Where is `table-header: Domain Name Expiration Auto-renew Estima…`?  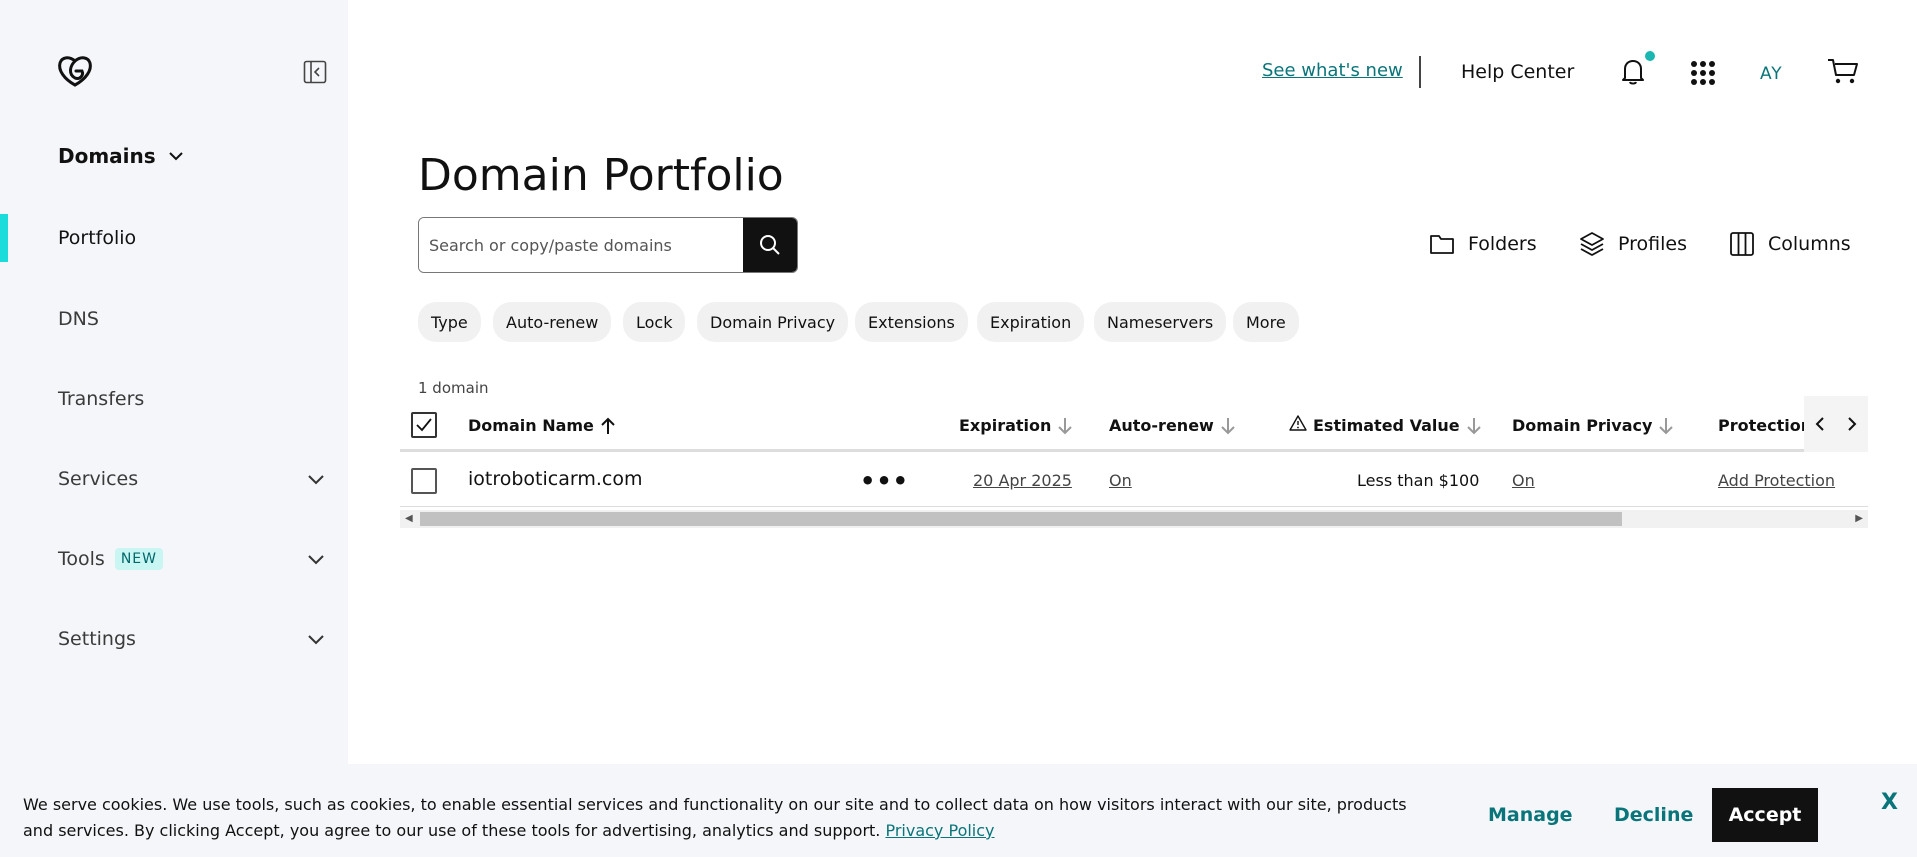 table-header: Domain Name Expiration Auto-renew Estima… is located at coordinates (1134, 424).